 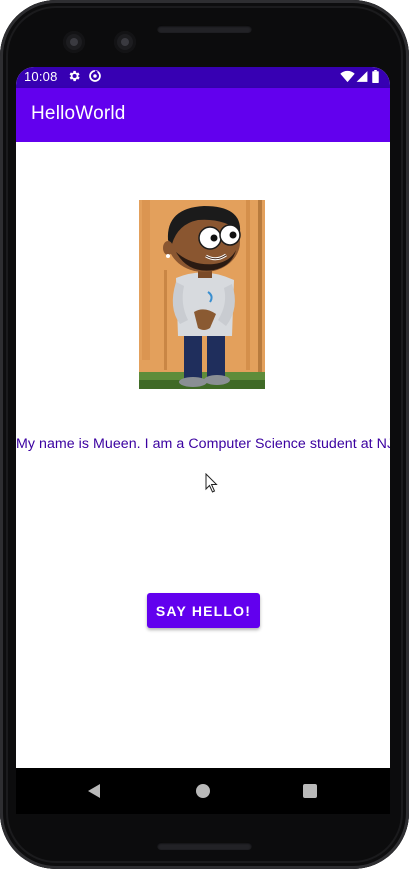 I want to click on navigation-bar, so click(x=203, y=791).